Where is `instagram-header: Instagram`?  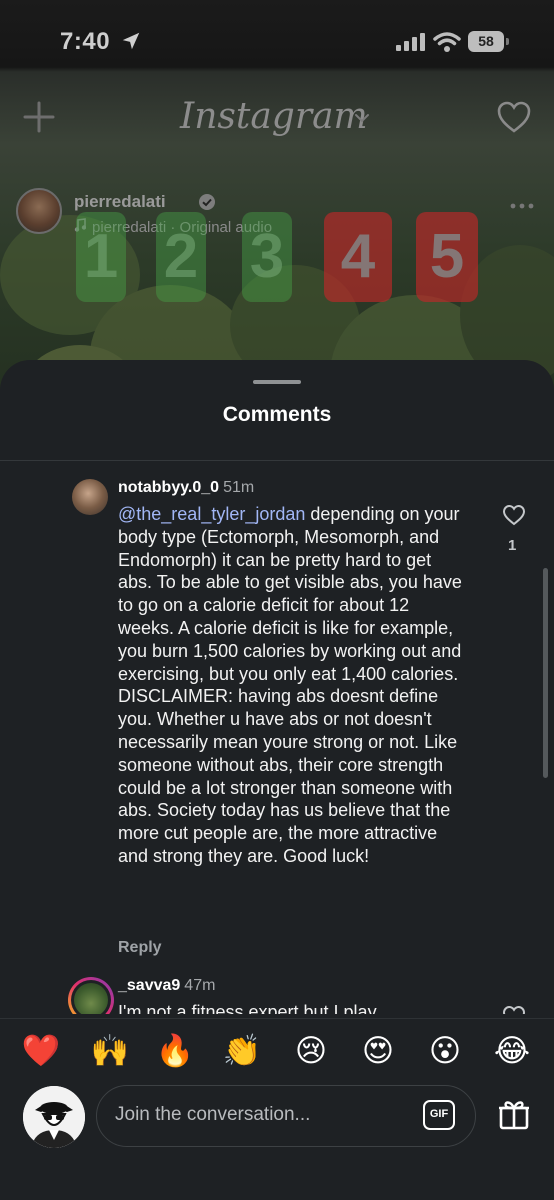 instagram-header: Instagram is located at coordinates (277, 121).